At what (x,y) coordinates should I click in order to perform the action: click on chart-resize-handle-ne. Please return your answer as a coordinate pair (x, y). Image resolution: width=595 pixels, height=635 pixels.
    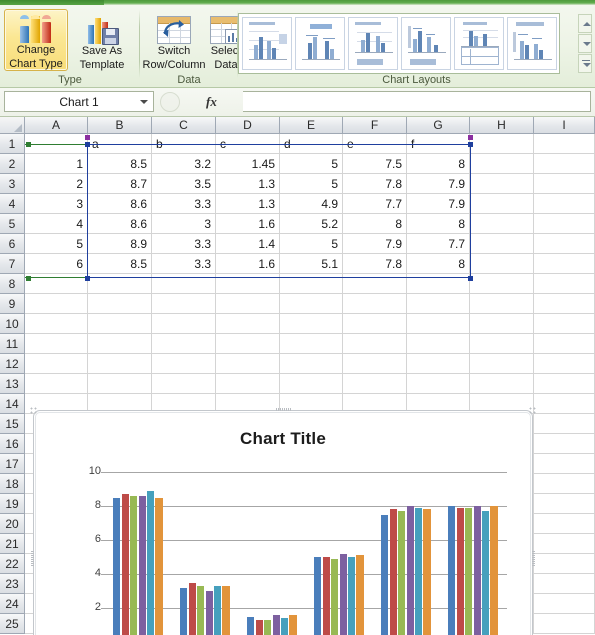
    Looking at the image, I should click on (532, 410).